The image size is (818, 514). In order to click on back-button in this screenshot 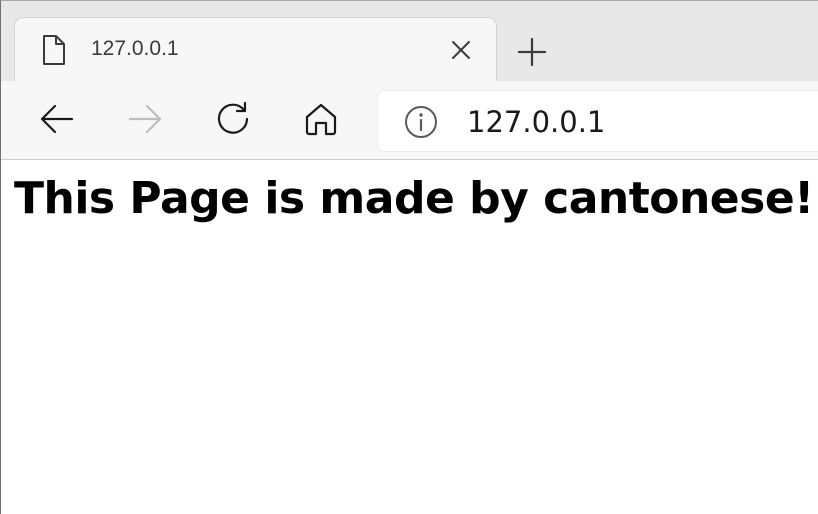, I will do `click(57, 119)`.